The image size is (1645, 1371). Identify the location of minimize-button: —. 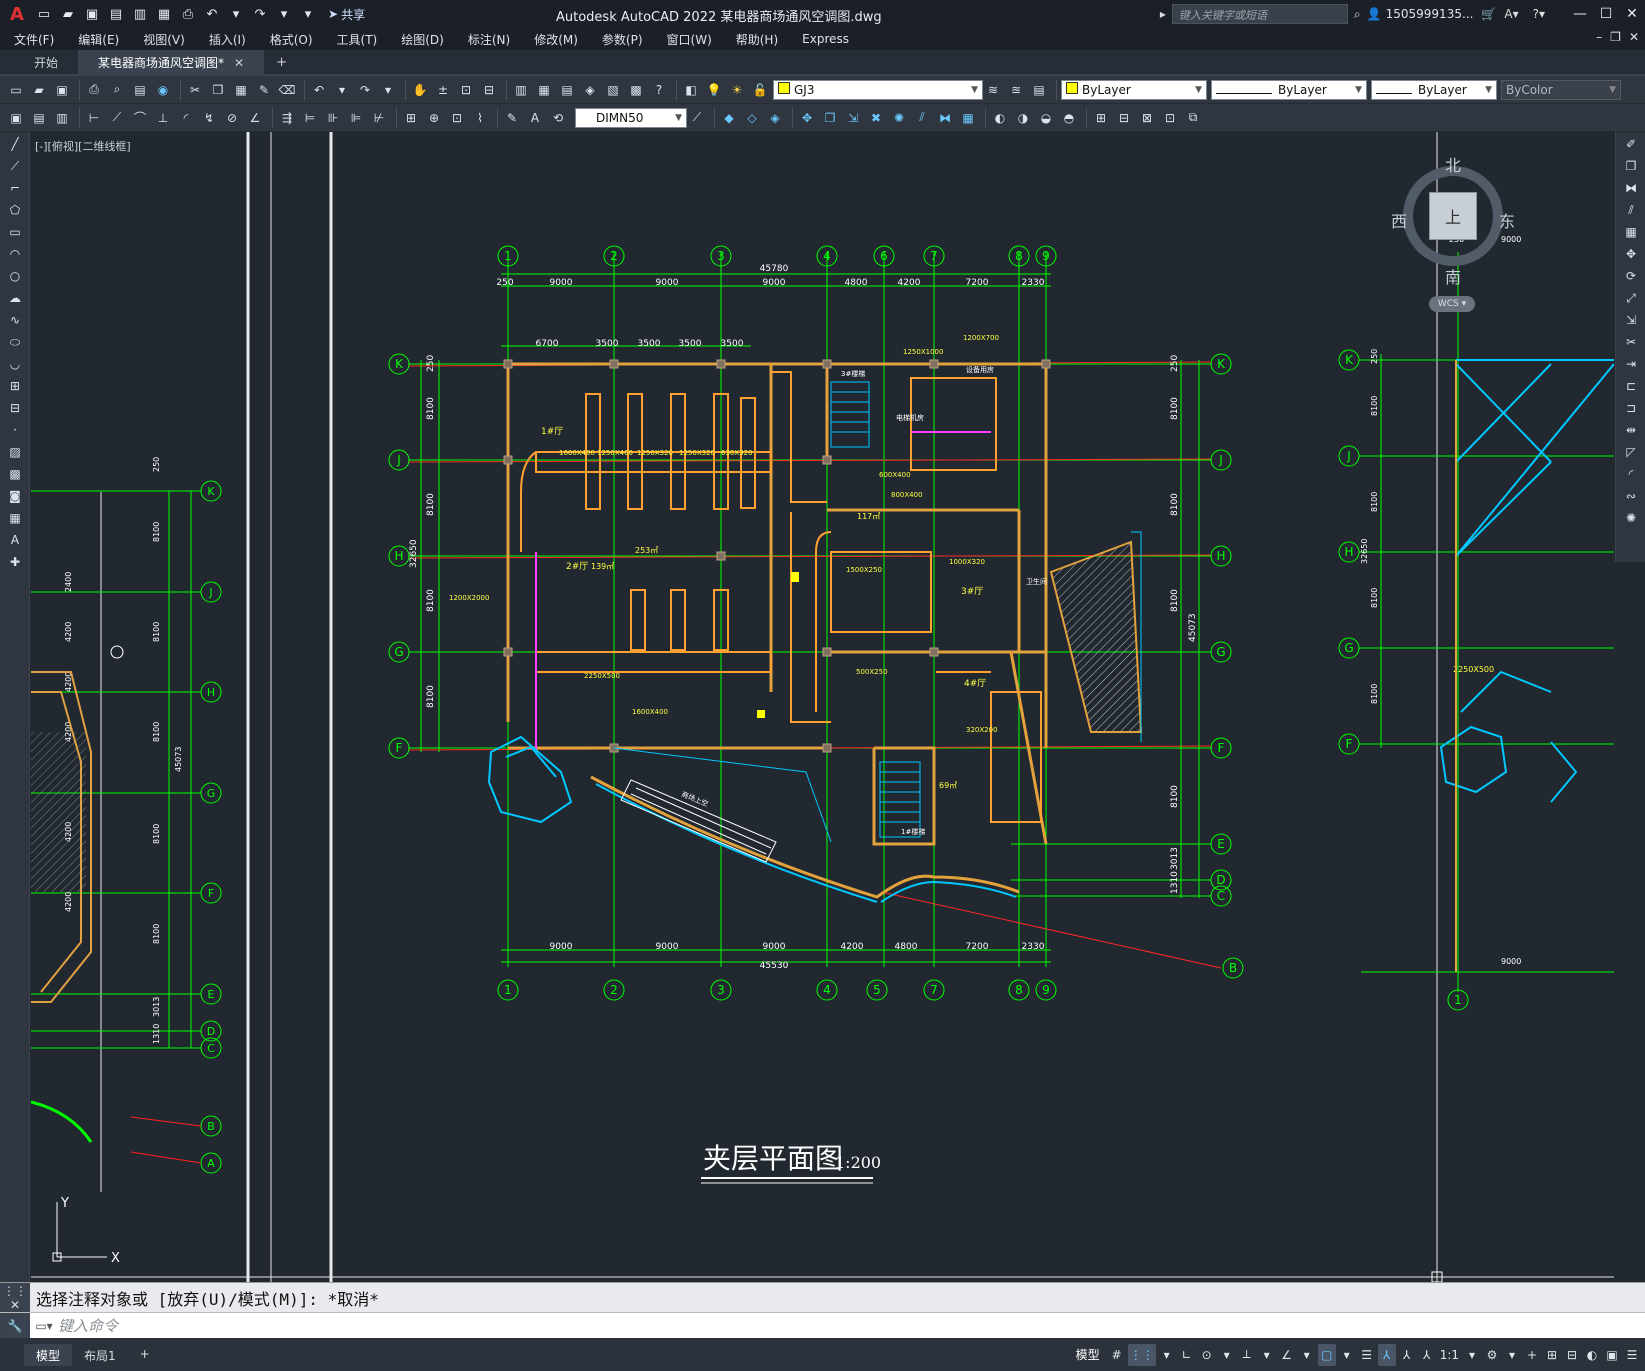
(1580, 14).